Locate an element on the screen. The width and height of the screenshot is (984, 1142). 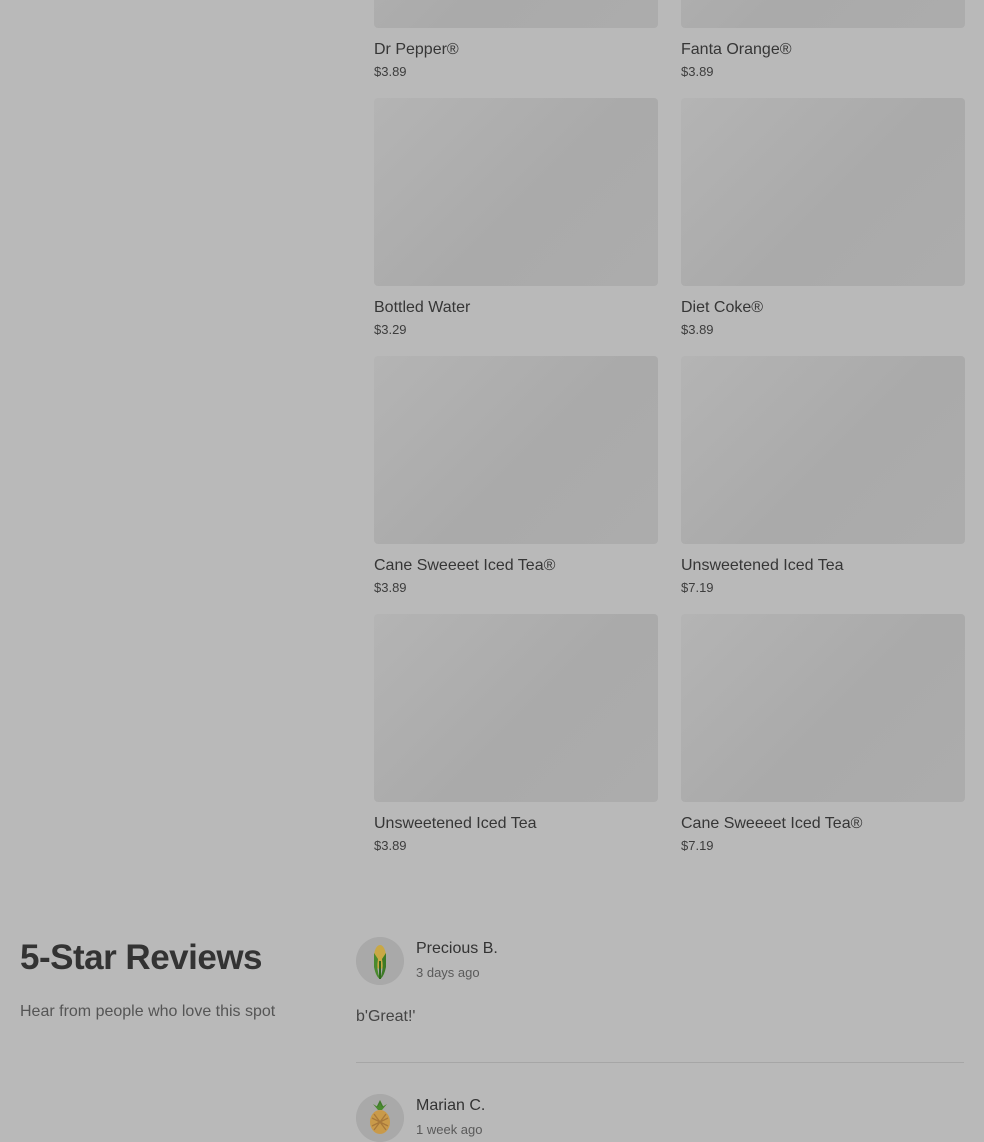
menu-item-card: Diet Coke® $3.89 is located at coordinates (823, 218).